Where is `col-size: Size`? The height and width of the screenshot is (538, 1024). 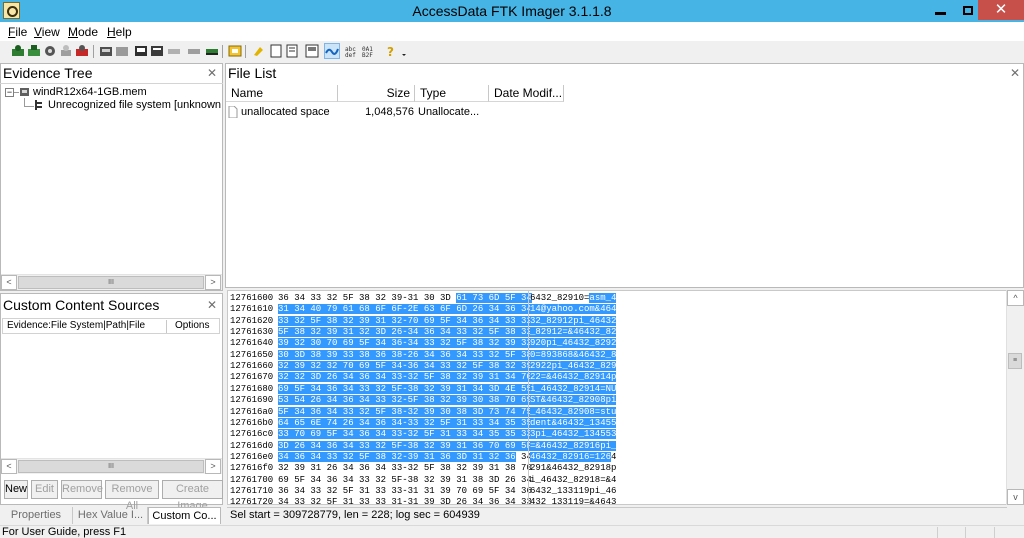
col-size: Size is located at coordinates (376, 93).